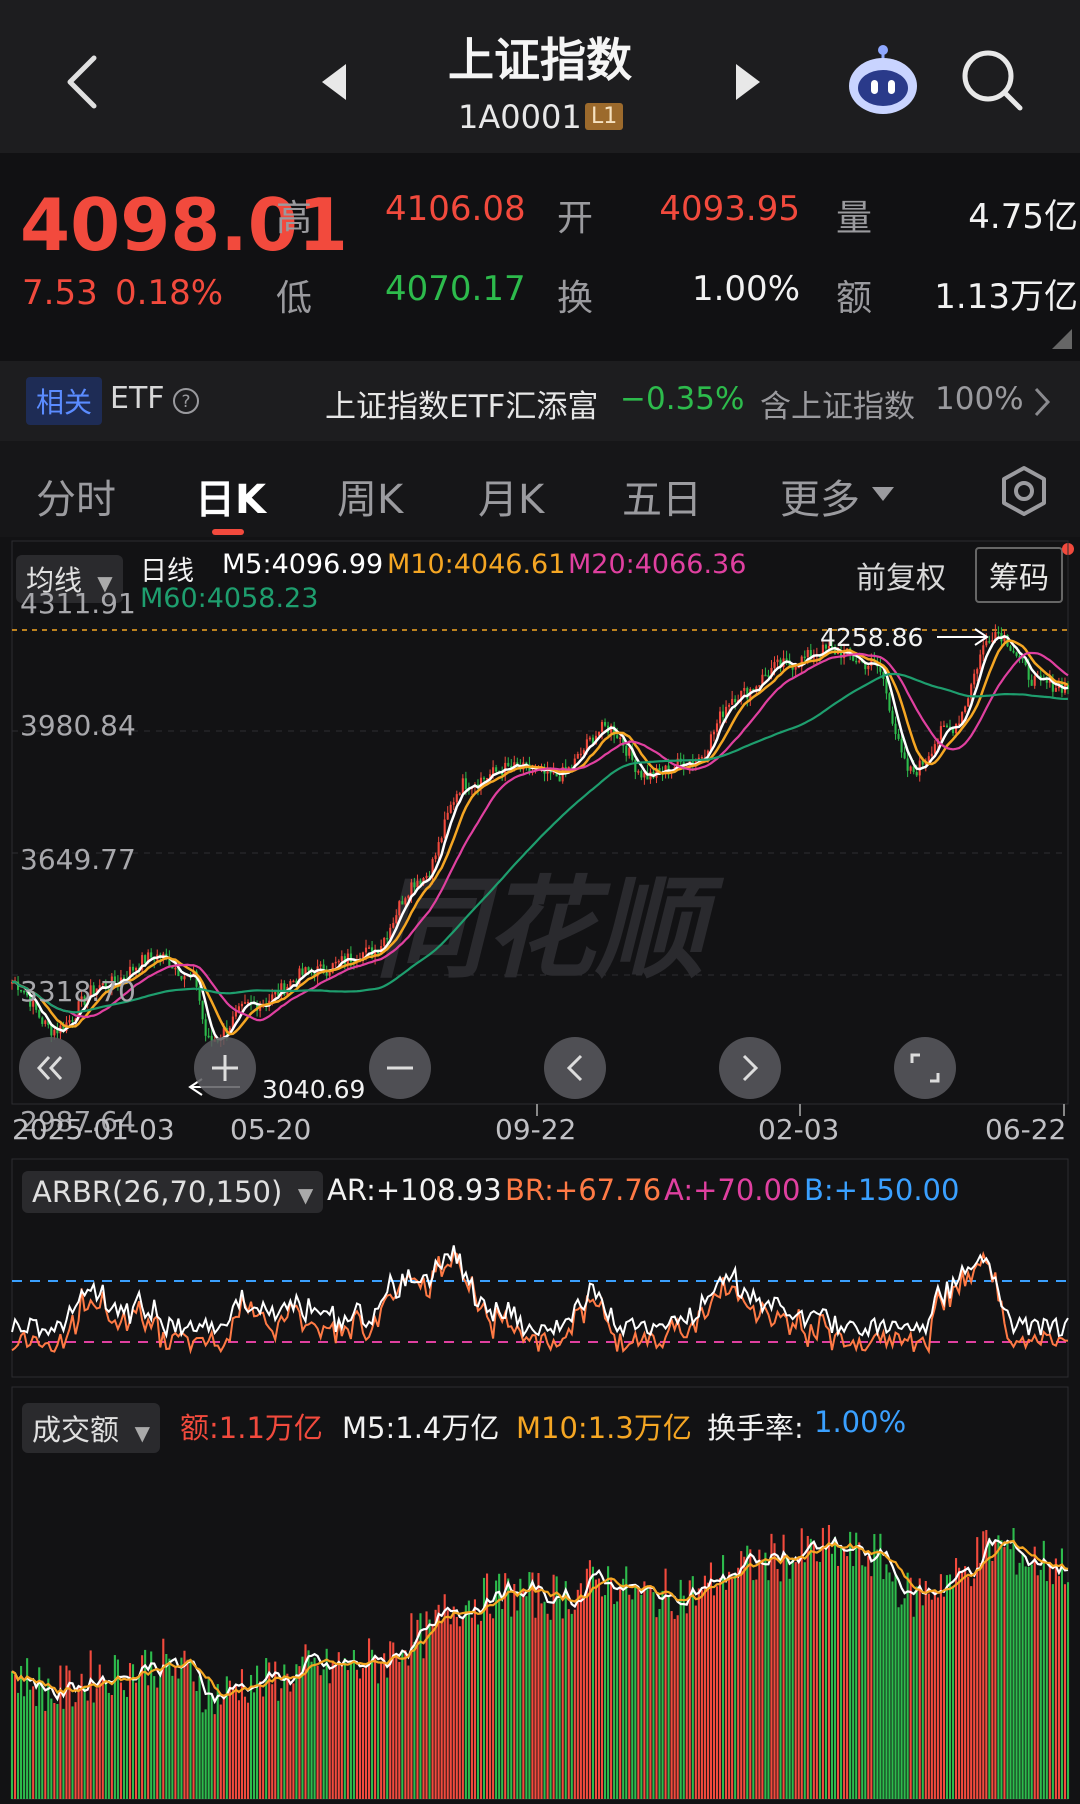 Image resolution: width=1080 pixels, height=1804 pixels. I want to click on pan-left-button, so click(575, 1068).